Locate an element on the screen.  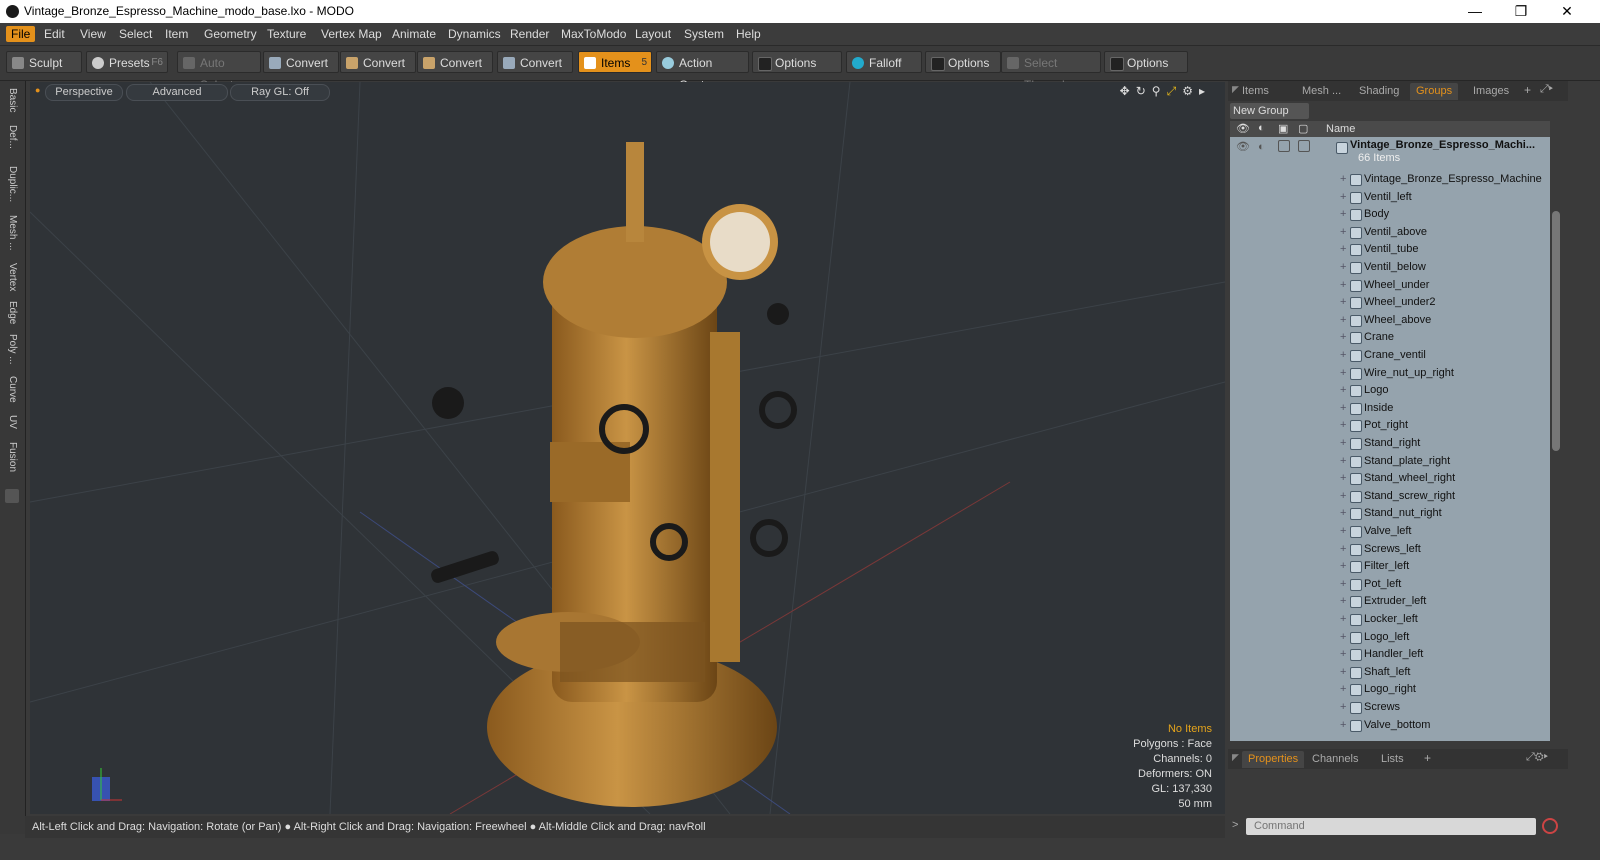
list-item: + Stand_nut_right is located at coordinates (1390, 513).